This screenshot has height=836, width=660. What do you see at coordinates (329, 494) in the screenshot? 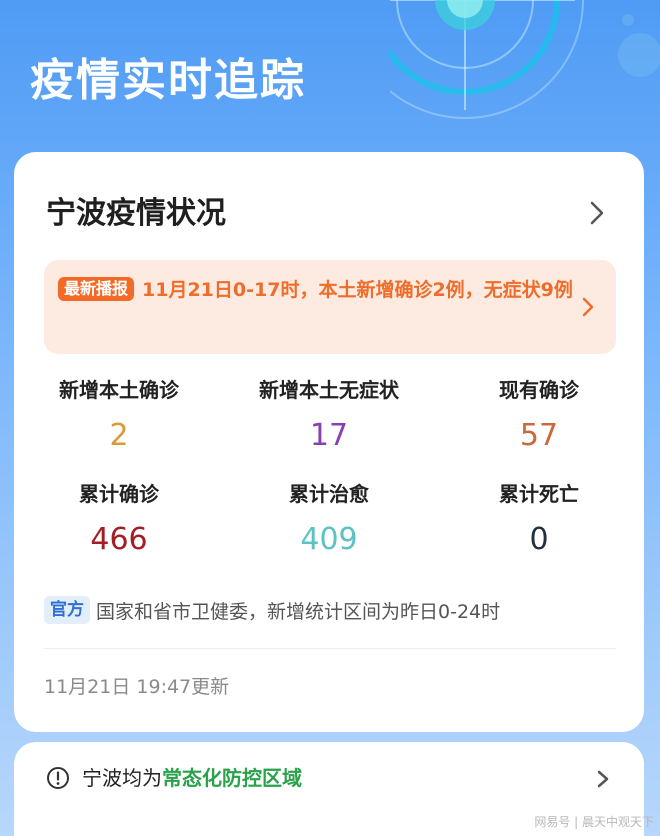
I see `stat-label: 累计治愈` at bounding box center [329, 494].